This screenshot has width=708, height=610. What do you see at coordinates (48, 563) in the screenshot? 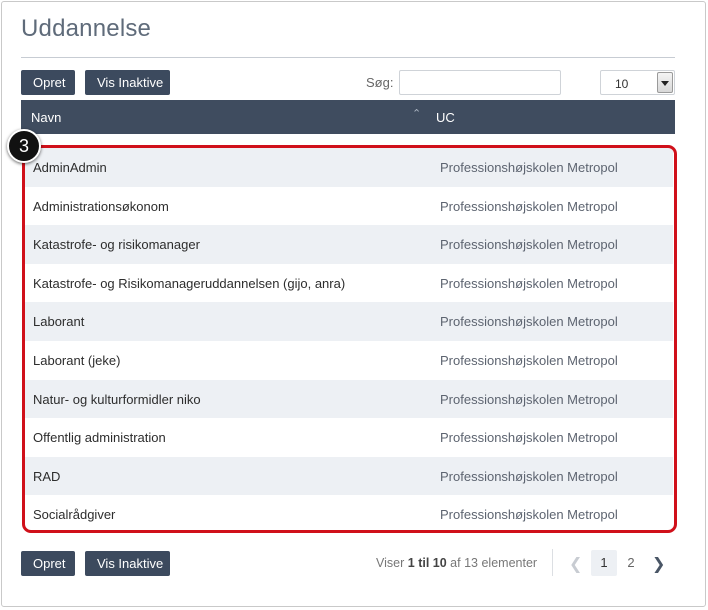
I see `create-button-bottom: Opret` at bounding box center [48, 563].